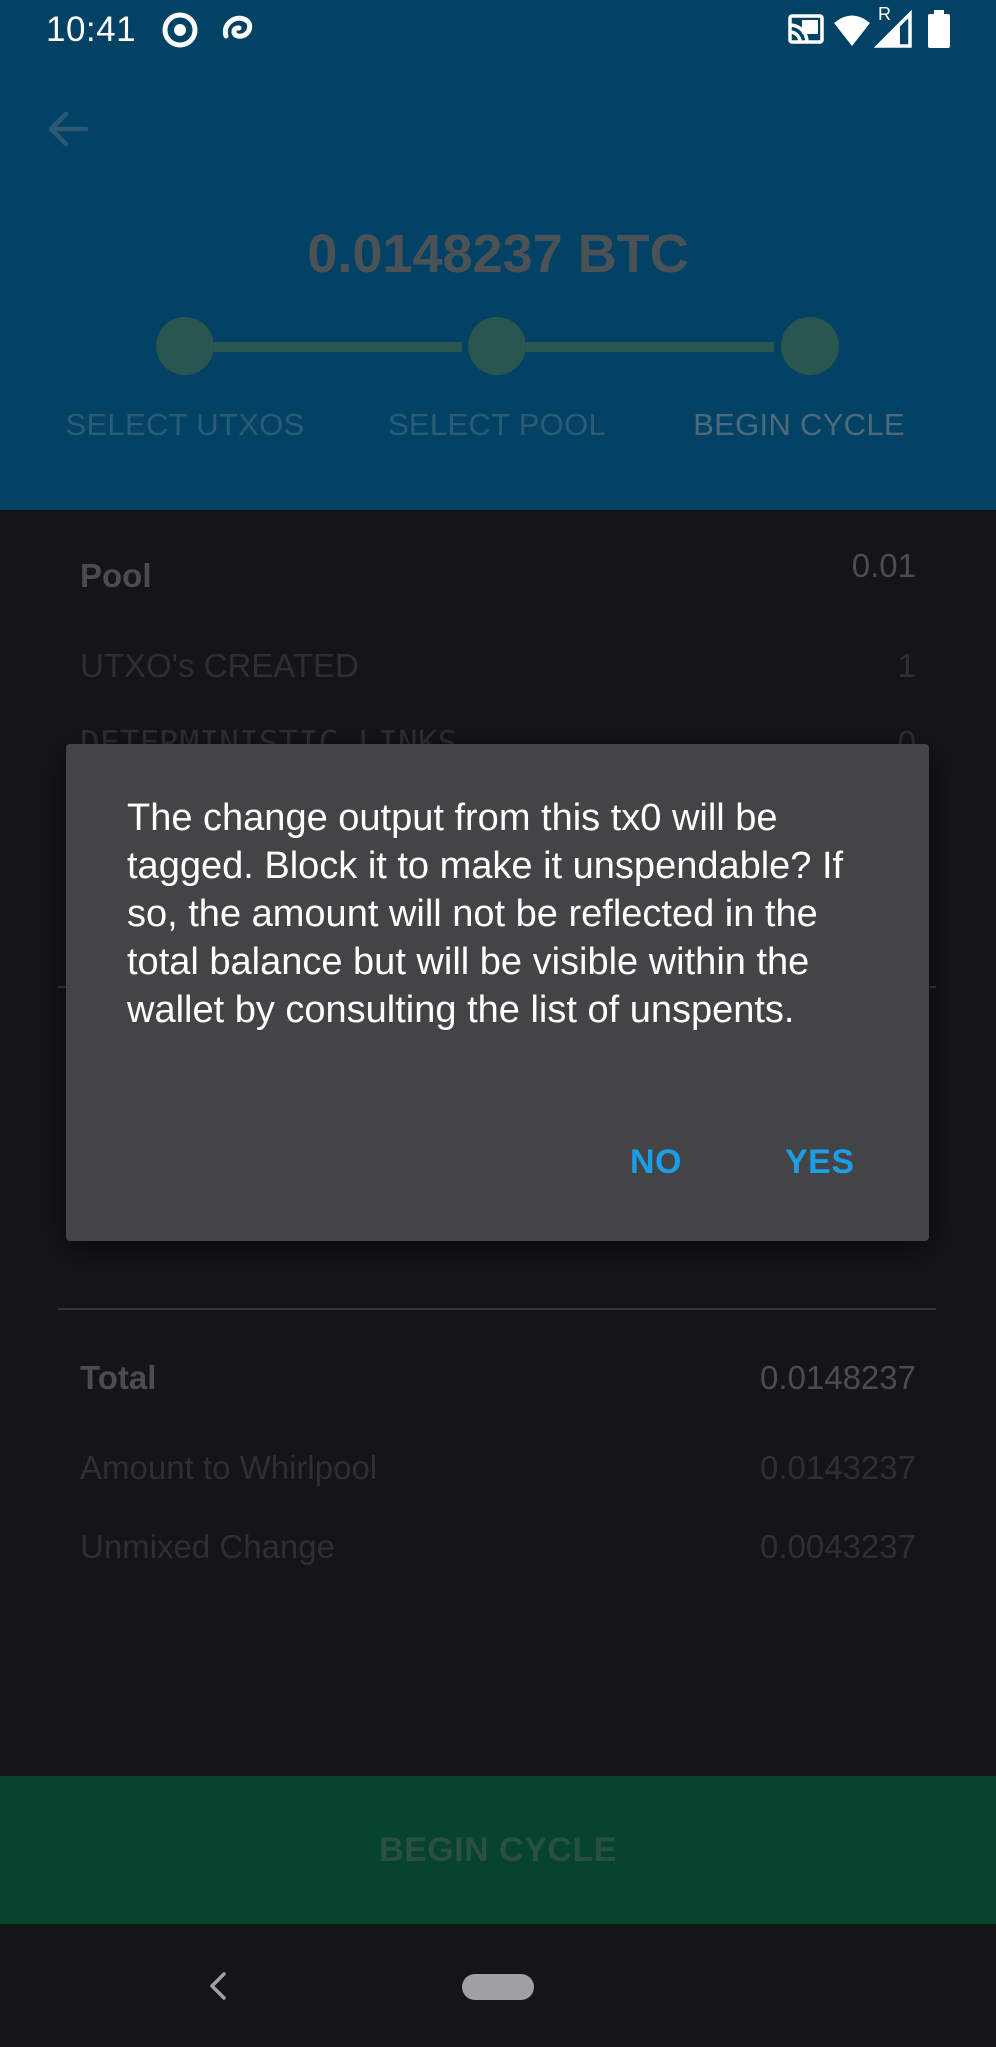  Describe the element at coordinates (498, 666) in the screenshot. I see `utxos-created-row: UTXO's CREATED 1` at that location.